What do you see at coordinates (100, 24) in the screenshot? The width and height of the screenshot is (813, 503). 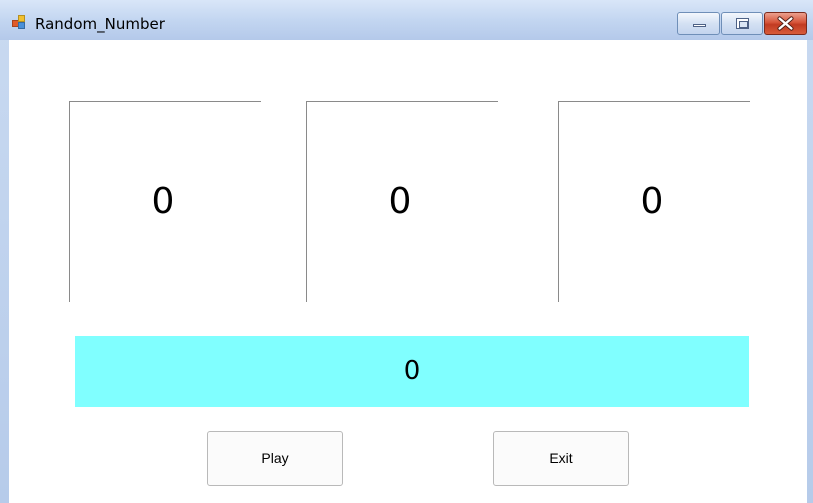 I see `window-title: Random_Number` at bounding box center [100, 24].